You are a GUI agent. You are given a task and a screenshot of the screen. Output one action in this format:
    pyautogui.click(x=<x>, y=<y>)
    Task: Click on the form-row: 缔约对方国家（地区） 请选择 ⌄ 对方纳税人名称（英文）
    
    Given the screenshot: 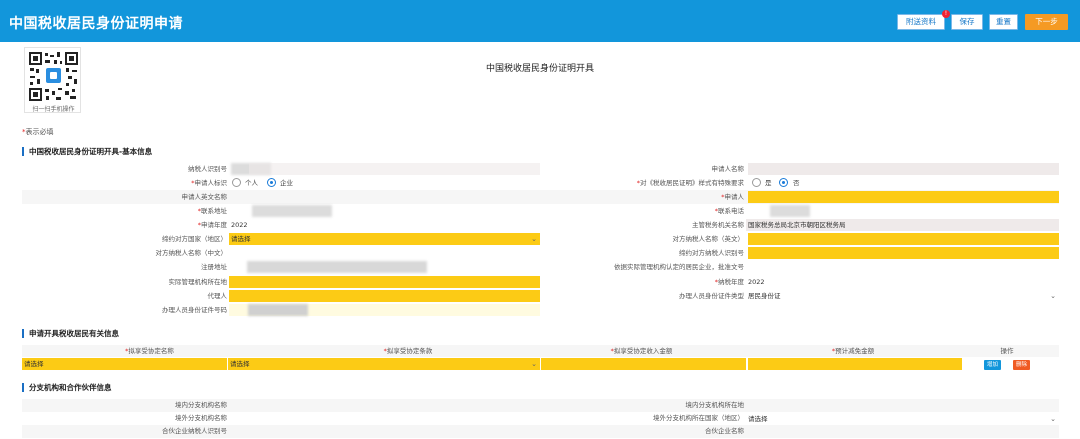 What is the action you would take?
    pyautogui.click(x=540, y=239)
    